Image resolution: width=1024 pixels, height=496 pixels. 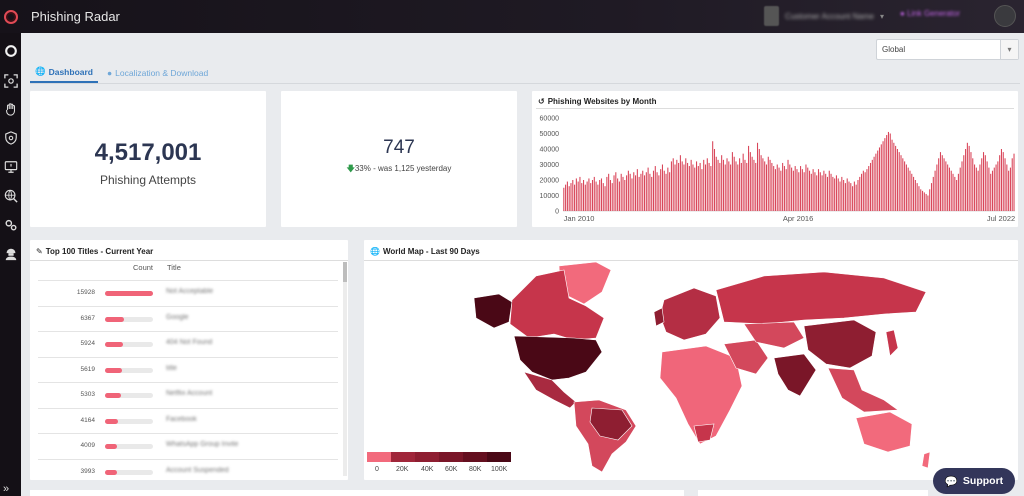 What do you see at coordinates (10, 50) in the screenshot?
I see `dashboard-ring-icon` at bounding box center [10, 50].